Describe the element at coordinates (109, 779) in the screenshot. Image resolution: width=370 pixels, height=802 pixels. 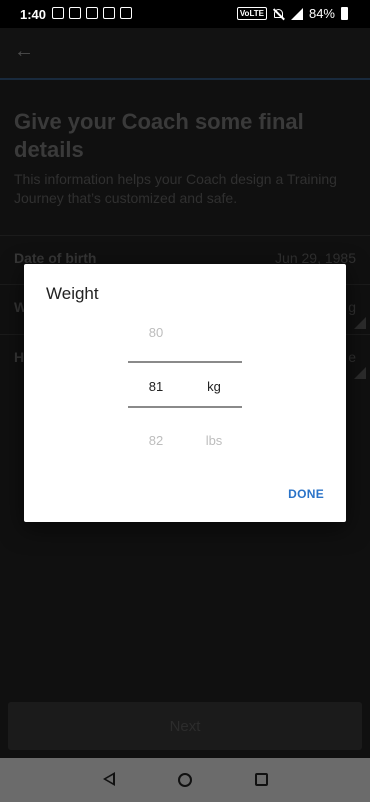
I see `nav-back-icon` at that location.